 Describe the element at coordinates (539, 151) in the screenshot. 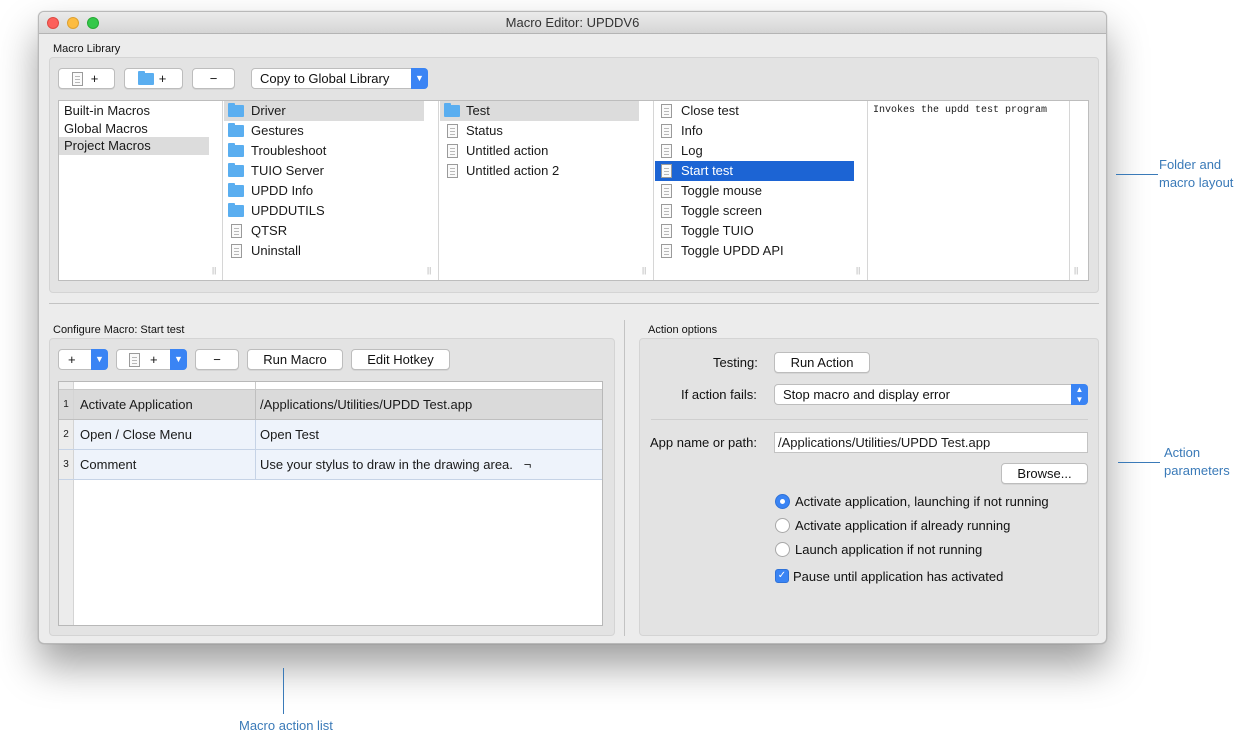

I see `macro-item: Untitled action` at that location.